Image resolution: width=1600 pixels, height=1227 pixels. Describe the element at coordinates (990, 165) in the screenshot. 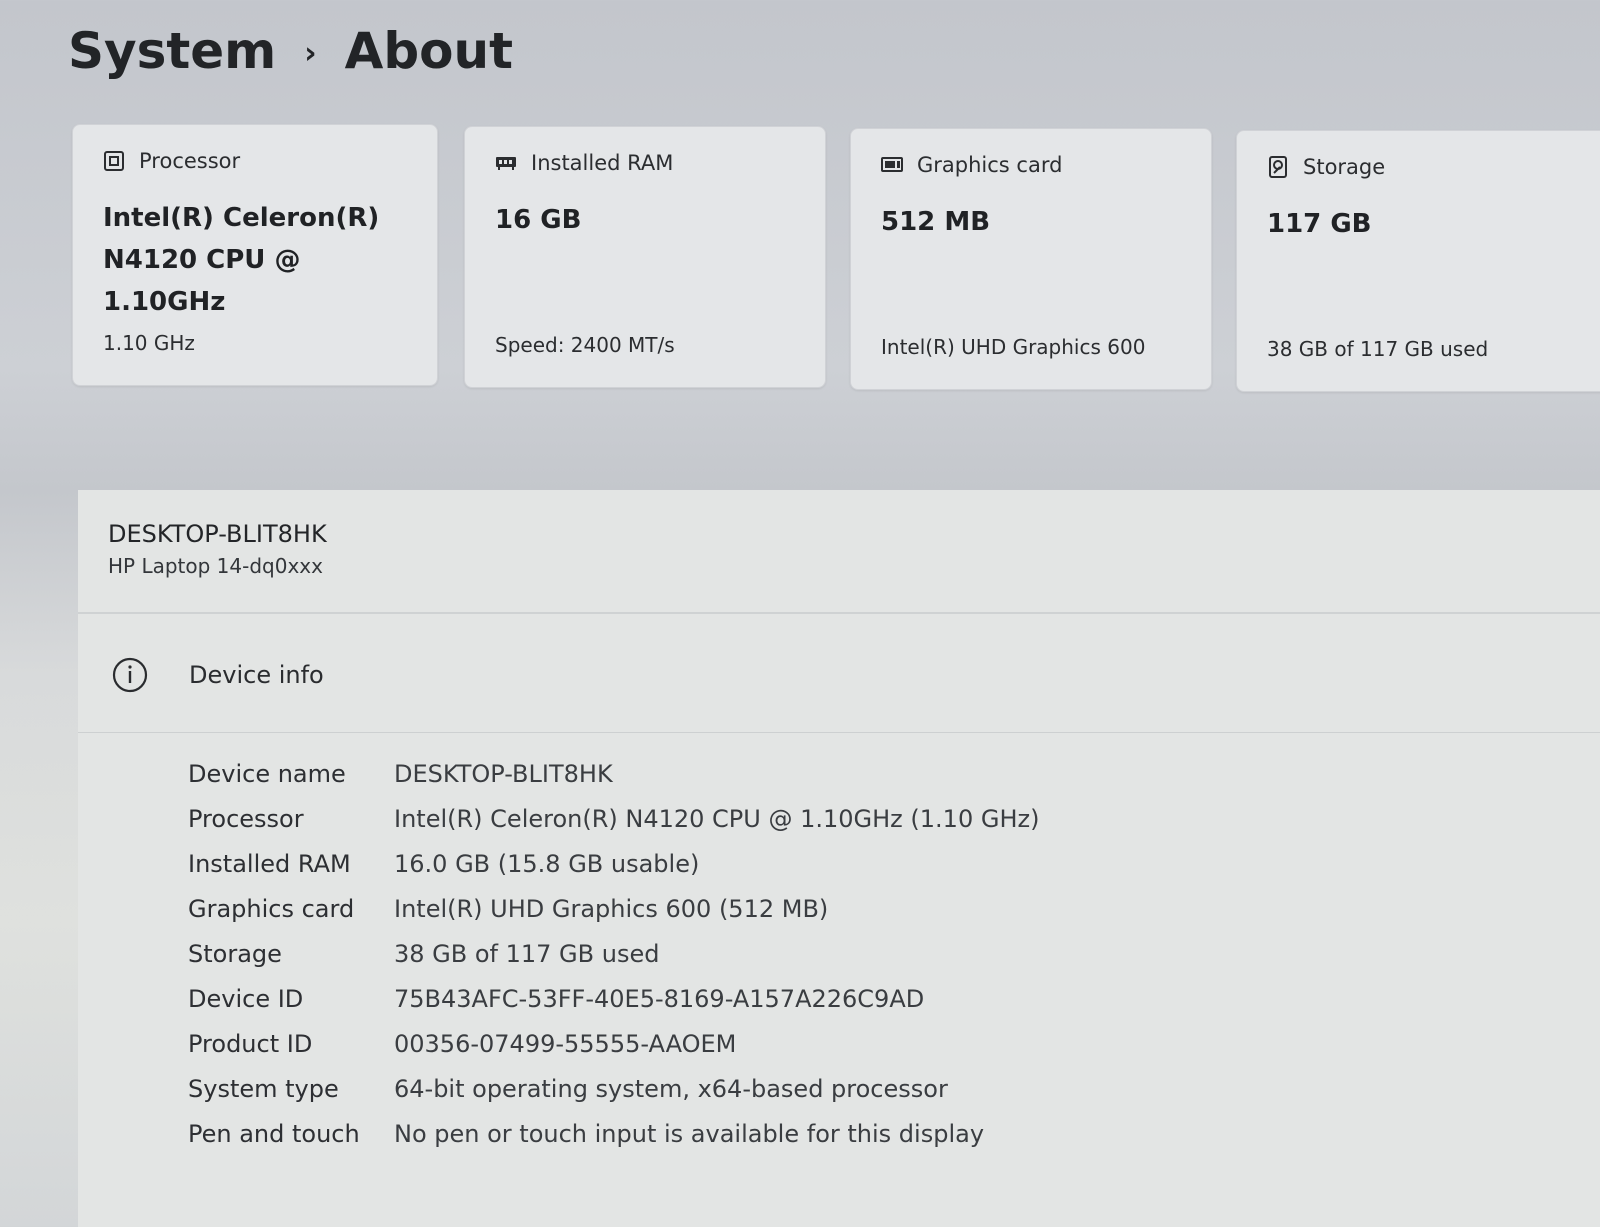

I see `card-label: Graphics card` at that location.